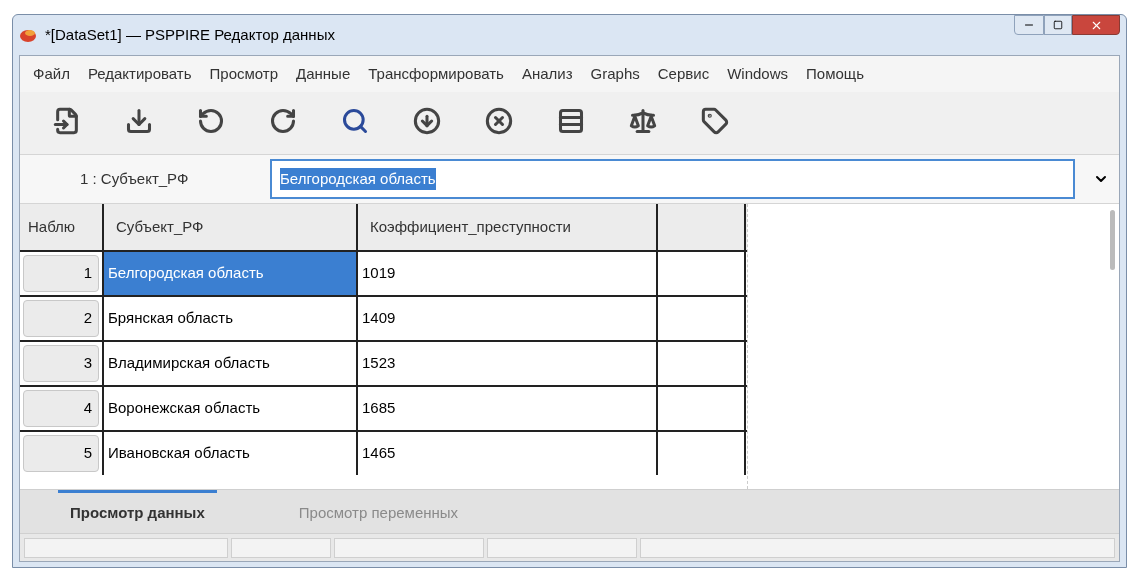 Image resolution: width=1135 pixels, height=572 pixels. Describe the element at coordinates (283, 121) in the screenshot. I see `redo-icon` at that location.